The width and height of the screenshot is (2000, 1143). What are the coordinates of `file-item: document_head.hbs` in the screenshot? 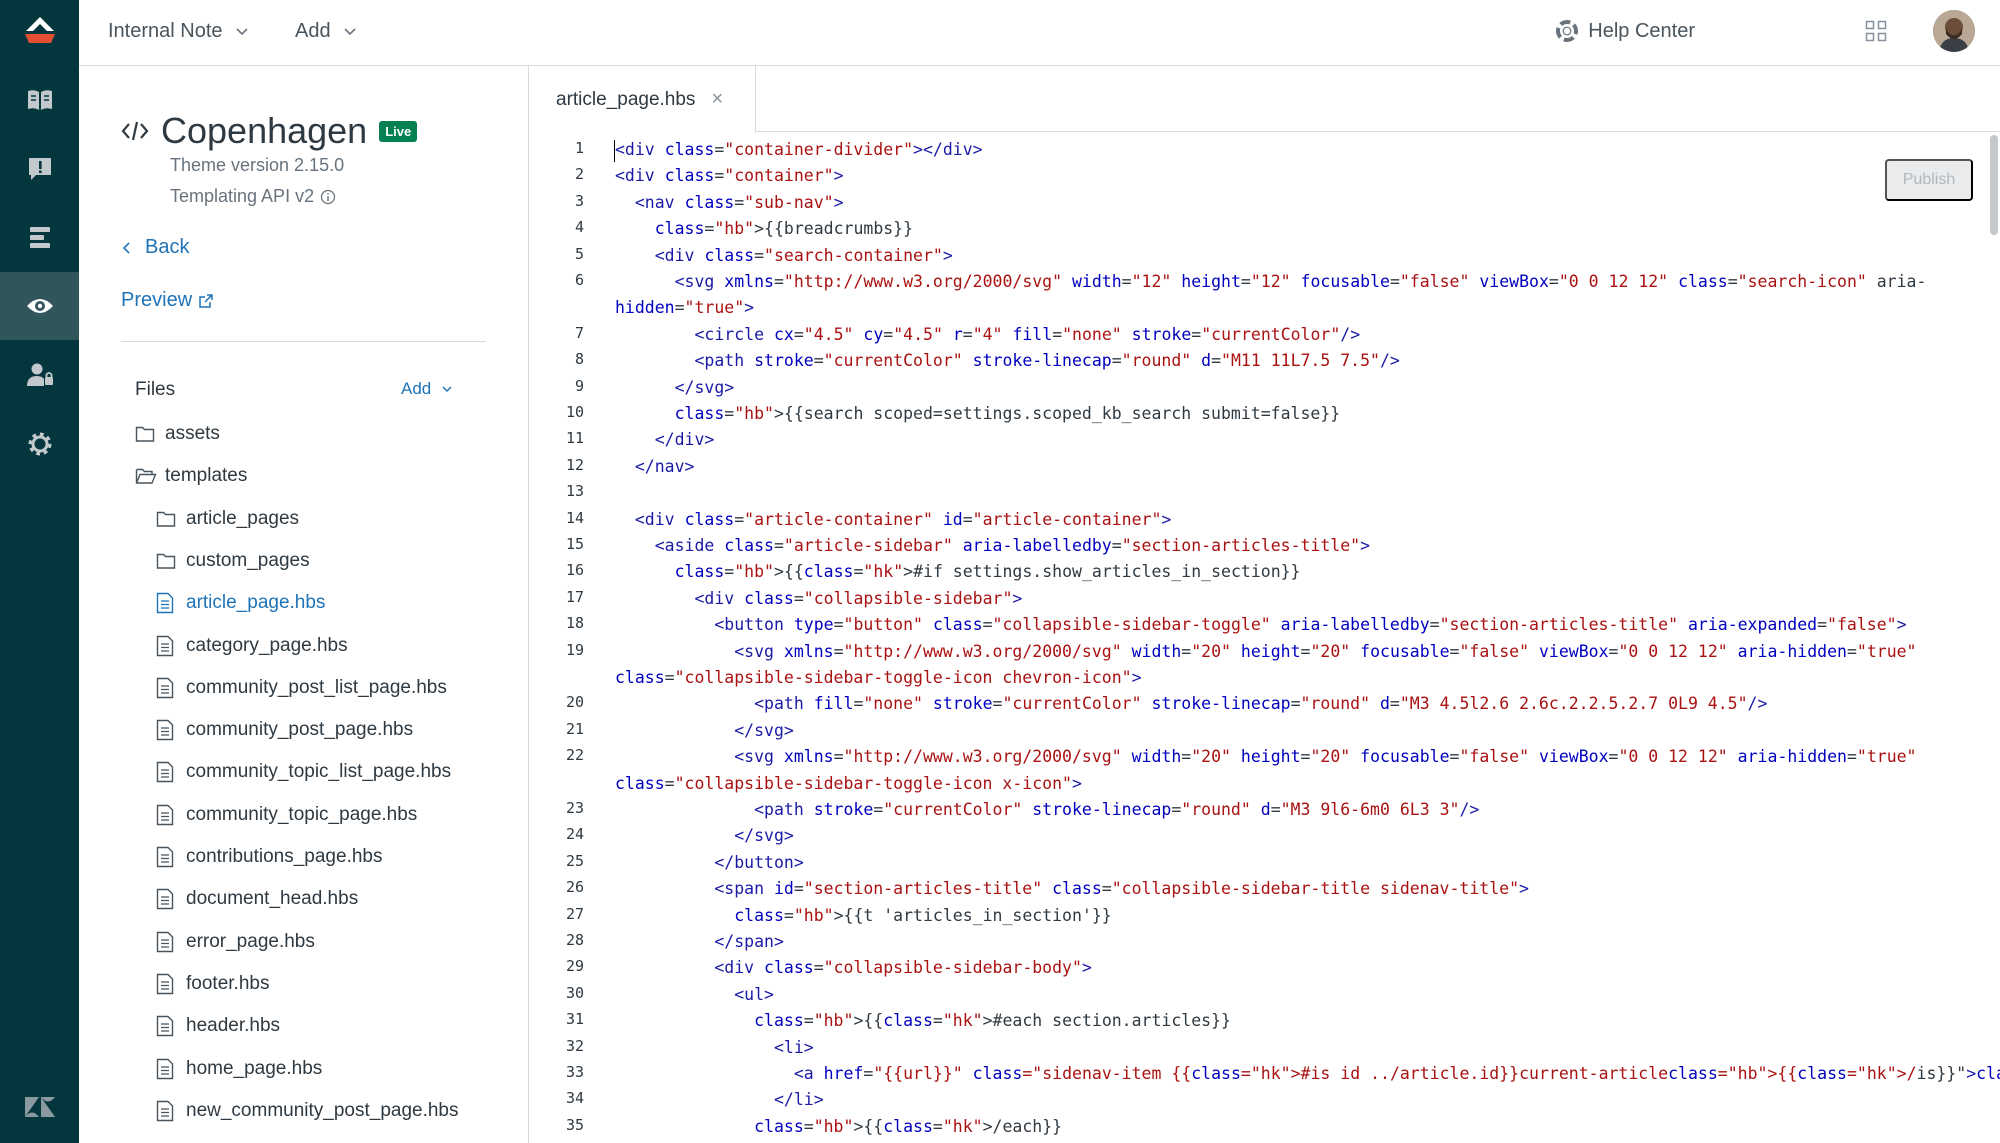 It's located at (257, 899).